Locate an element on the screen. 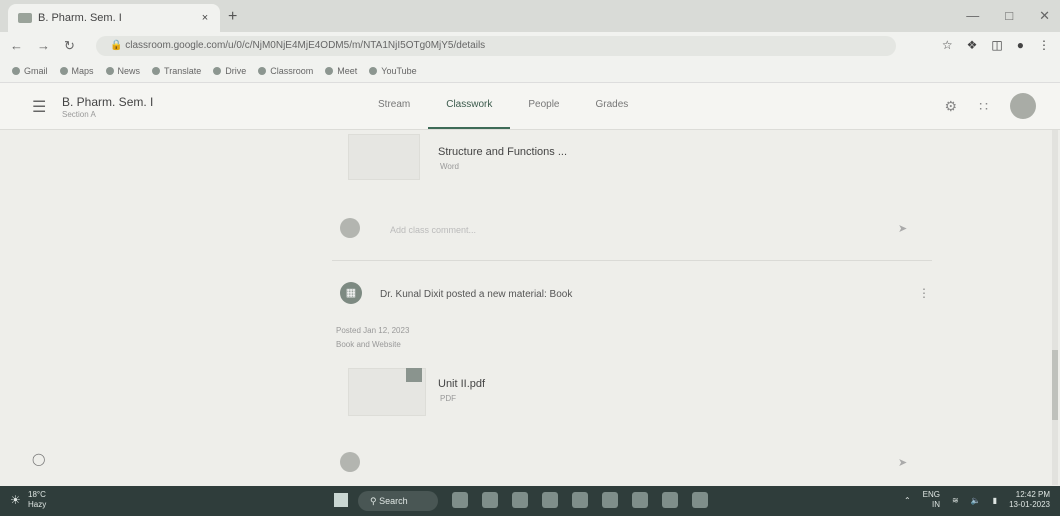  attachment-type: PDF is located at coordinates (448, 398).